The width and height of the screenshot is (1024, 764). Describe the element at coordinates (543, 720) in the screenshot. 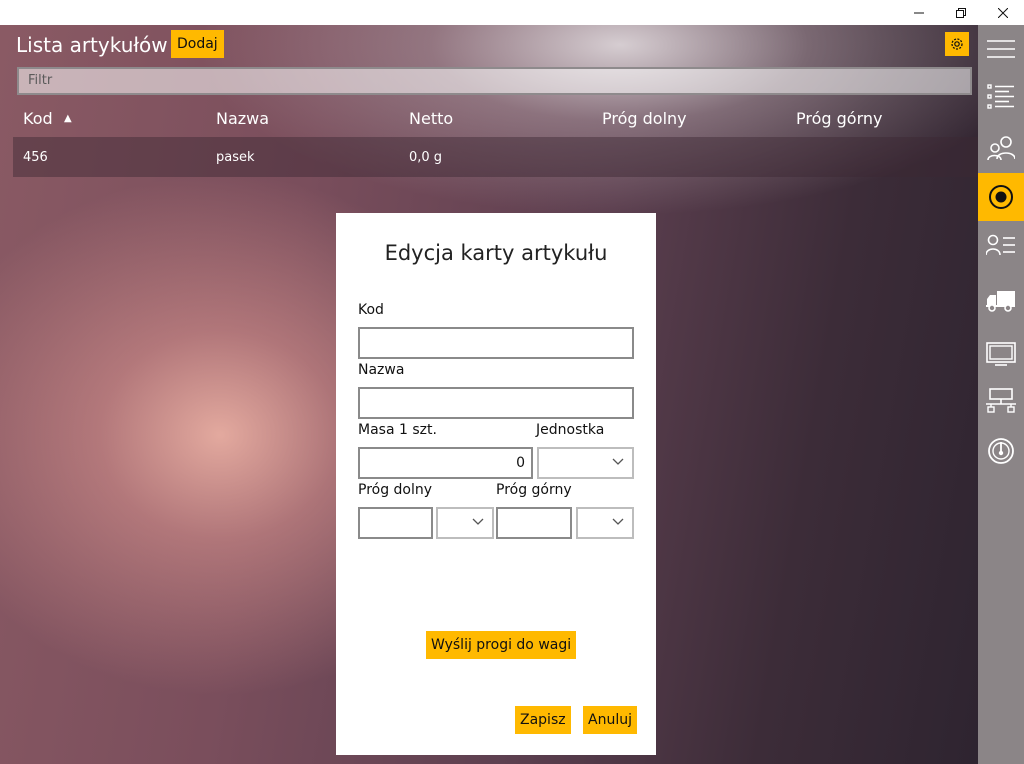

I see `save-button: Zapisz` at that location.